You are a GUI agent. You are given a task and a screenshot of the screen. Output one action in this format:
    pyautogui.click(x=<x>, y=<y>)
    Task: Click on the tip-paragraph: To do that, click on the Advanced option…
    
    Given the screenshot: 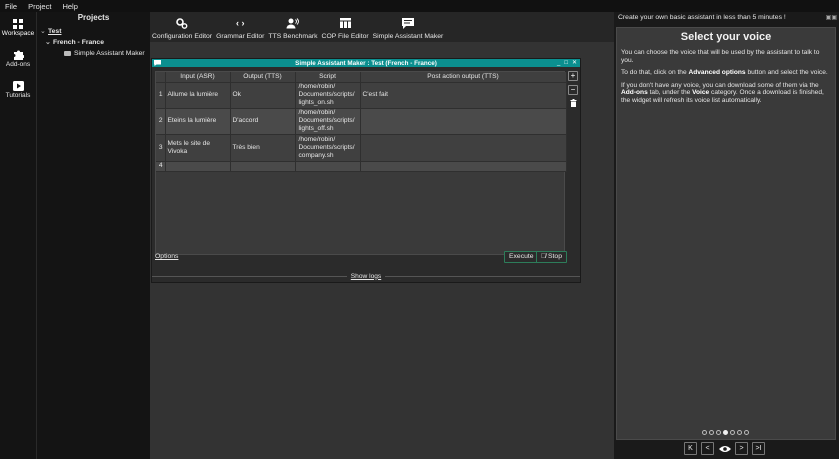 What is the action you would take?
    pyautogui.click(x=724, y=72)
    